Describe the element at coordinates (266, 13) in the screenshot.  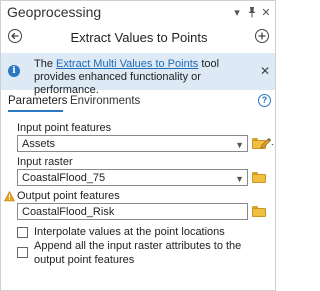
I see `close-icon: ✕` at that location.